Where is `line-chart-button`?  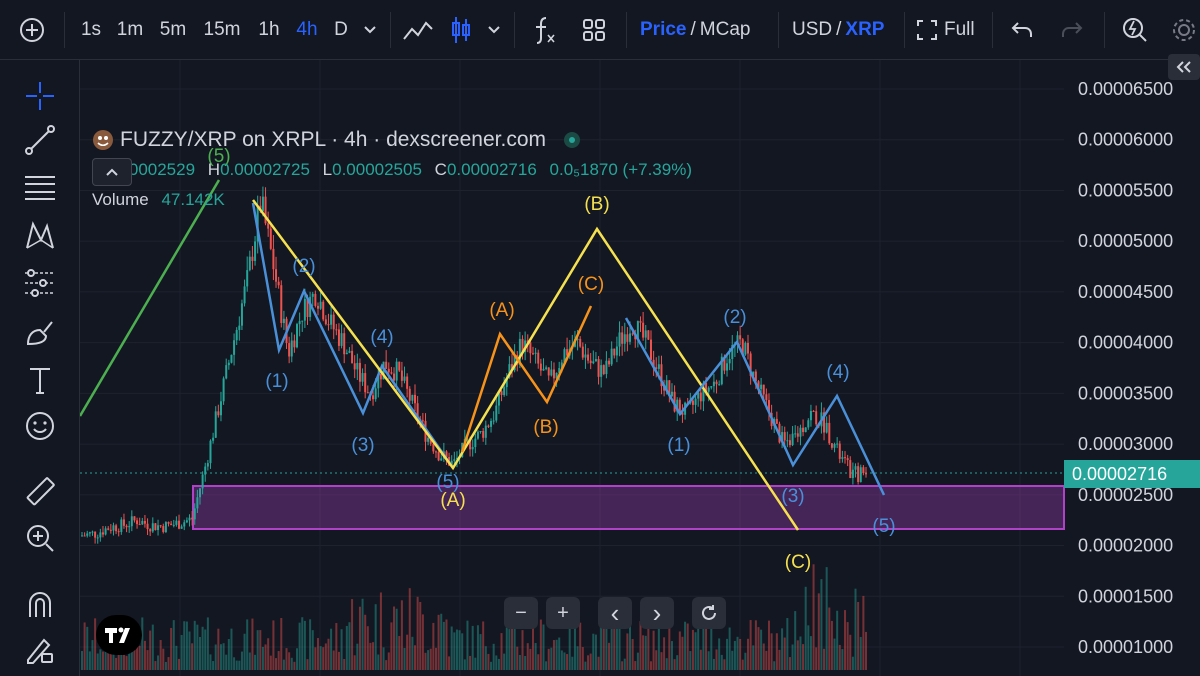 line-chart-button is located at coordinates (418, 30).